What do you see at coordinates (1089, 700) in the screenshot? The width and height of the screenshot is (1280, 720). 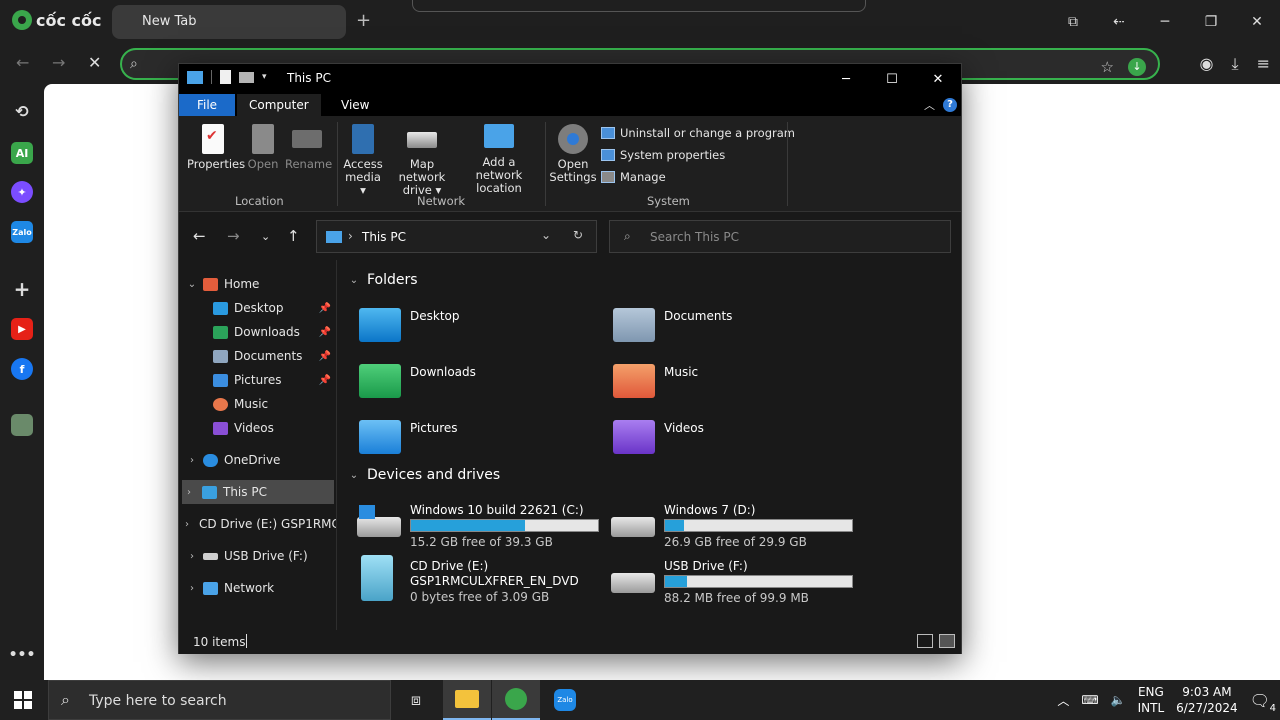 I see `network-tray-icon: ⌨` at bounding box center [1089, 700].